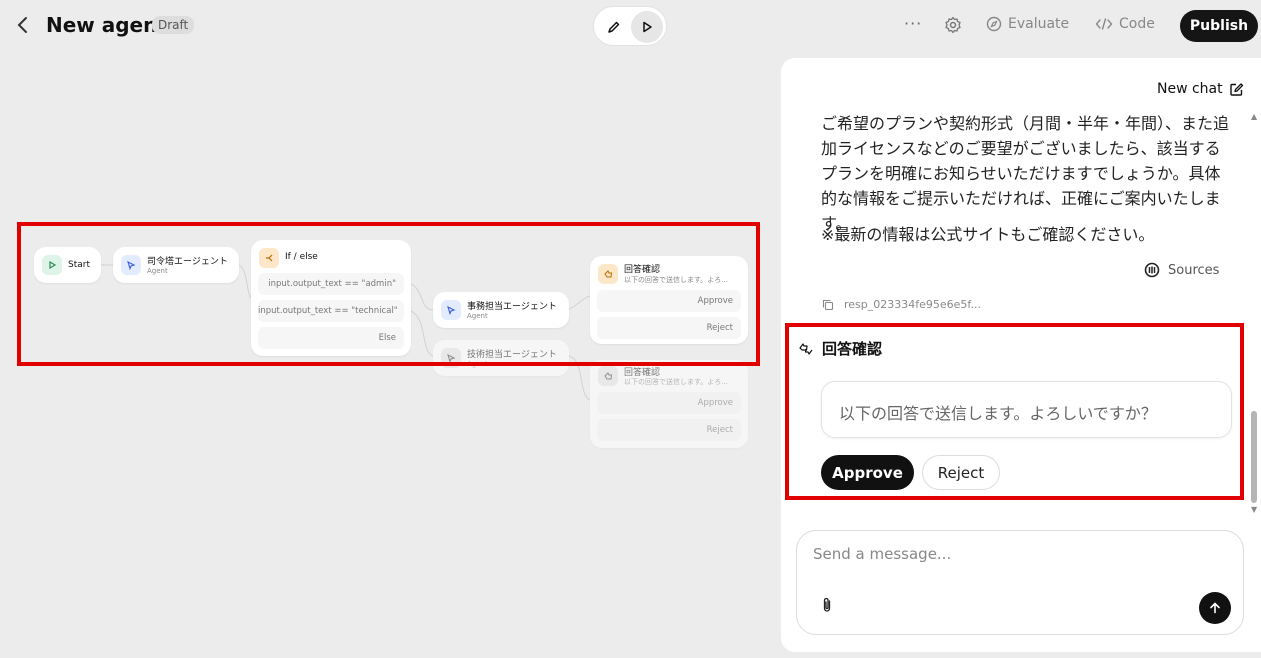  Describe the element at coordinates (1254, 509) in the screenshot. I see `scroll-down-arrow: ▼` at that location.